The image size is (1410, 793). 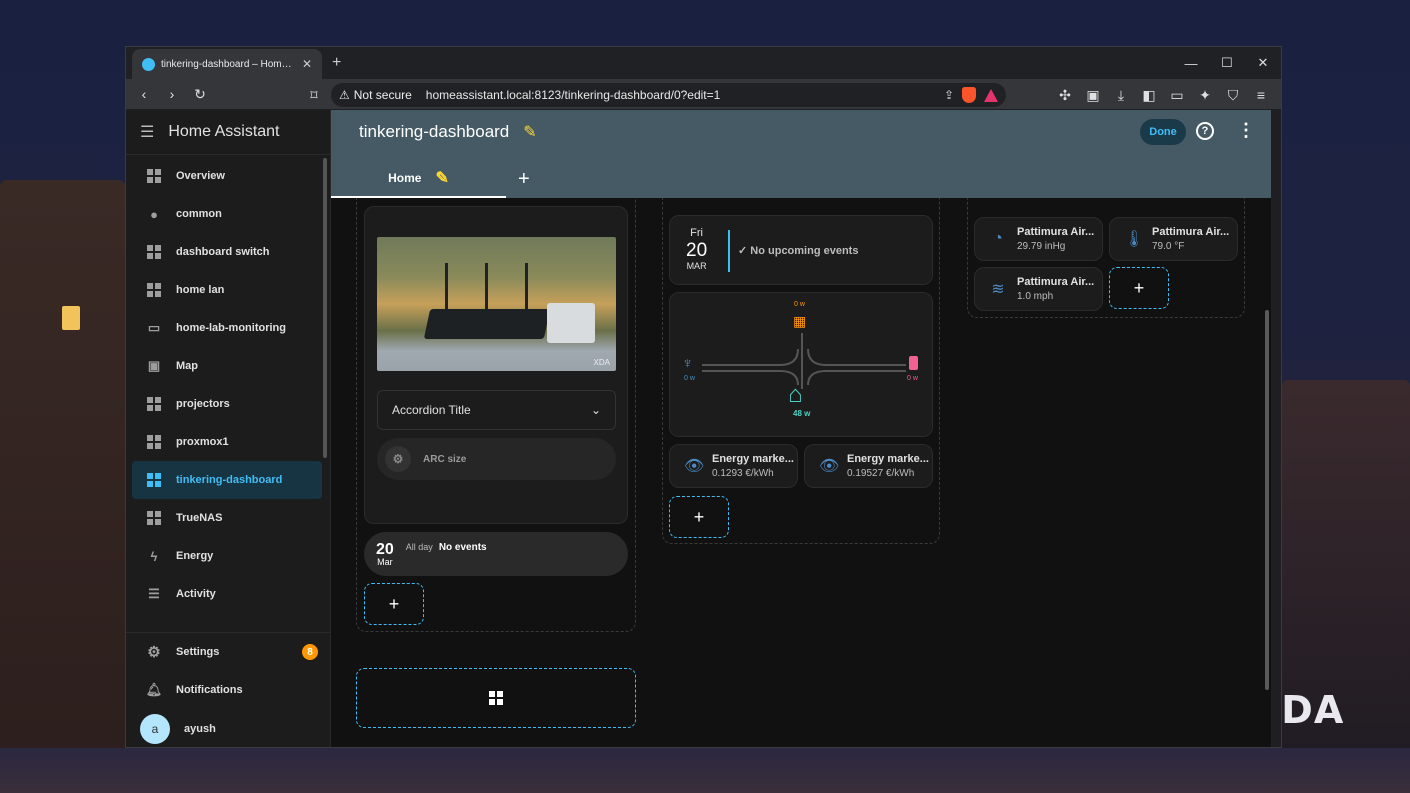 I want to click on help-icon: ?, so click(x=1205, y=131).